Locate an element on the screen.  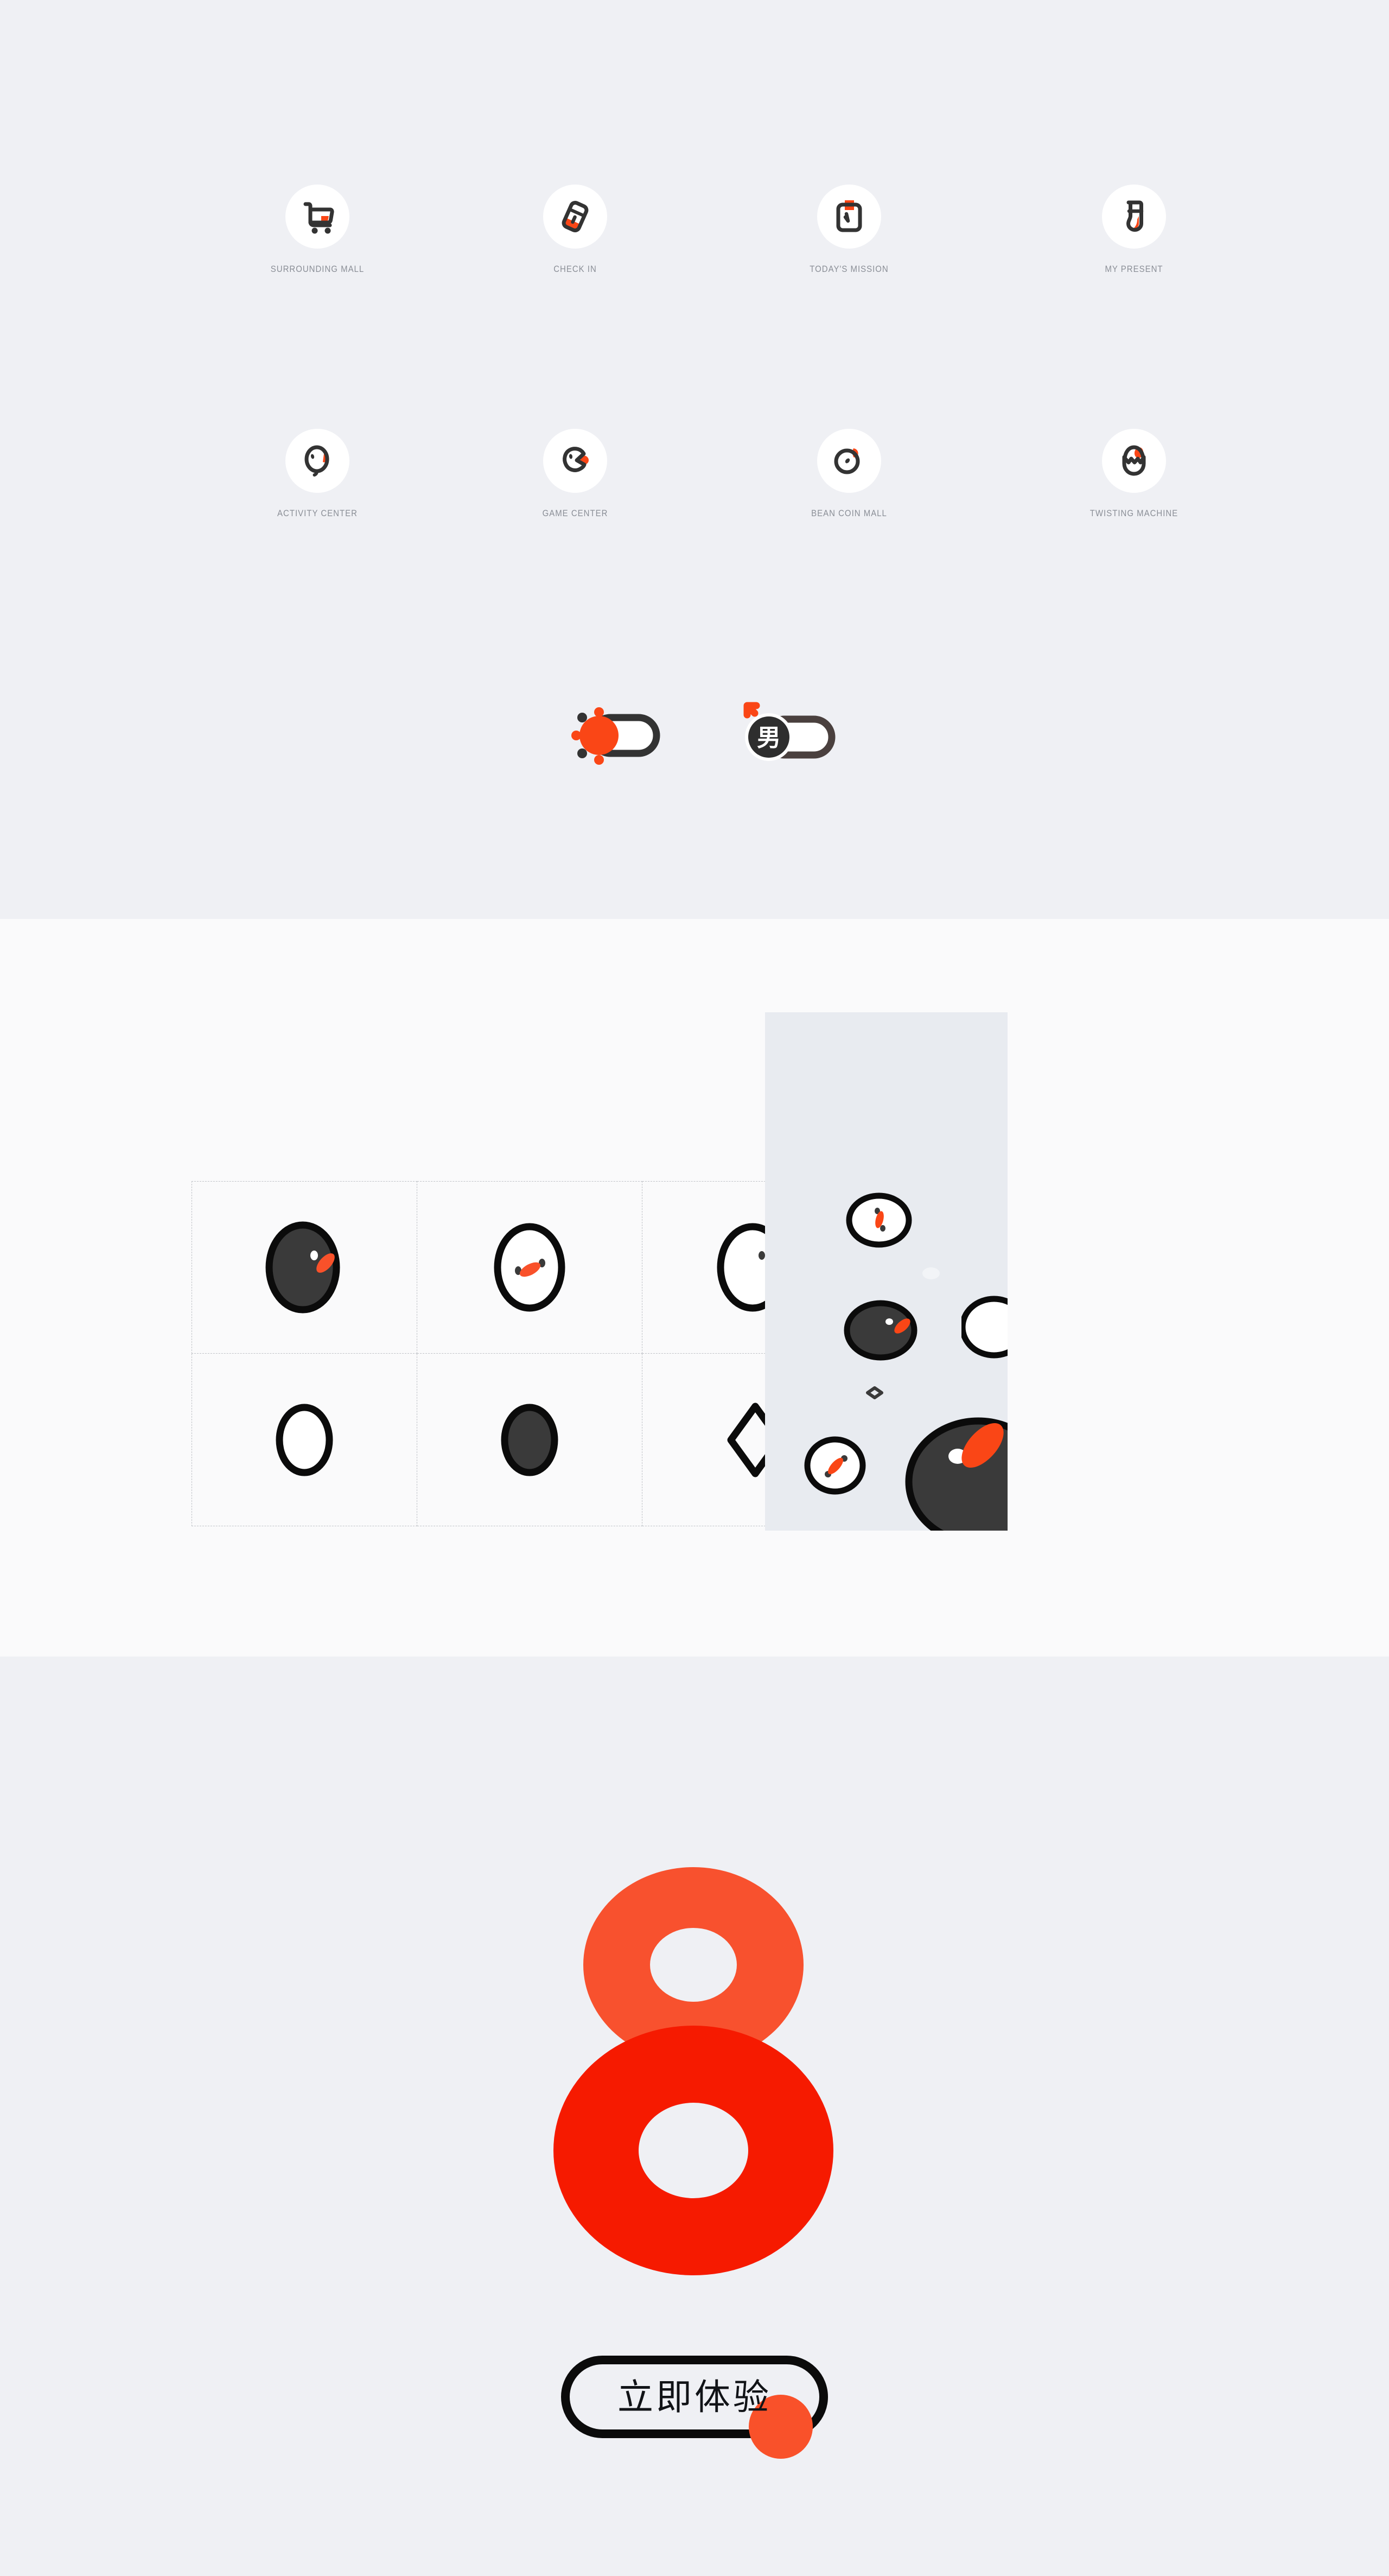
icon-label: BEAN COIN MALL is located at coordinates (849, 513).